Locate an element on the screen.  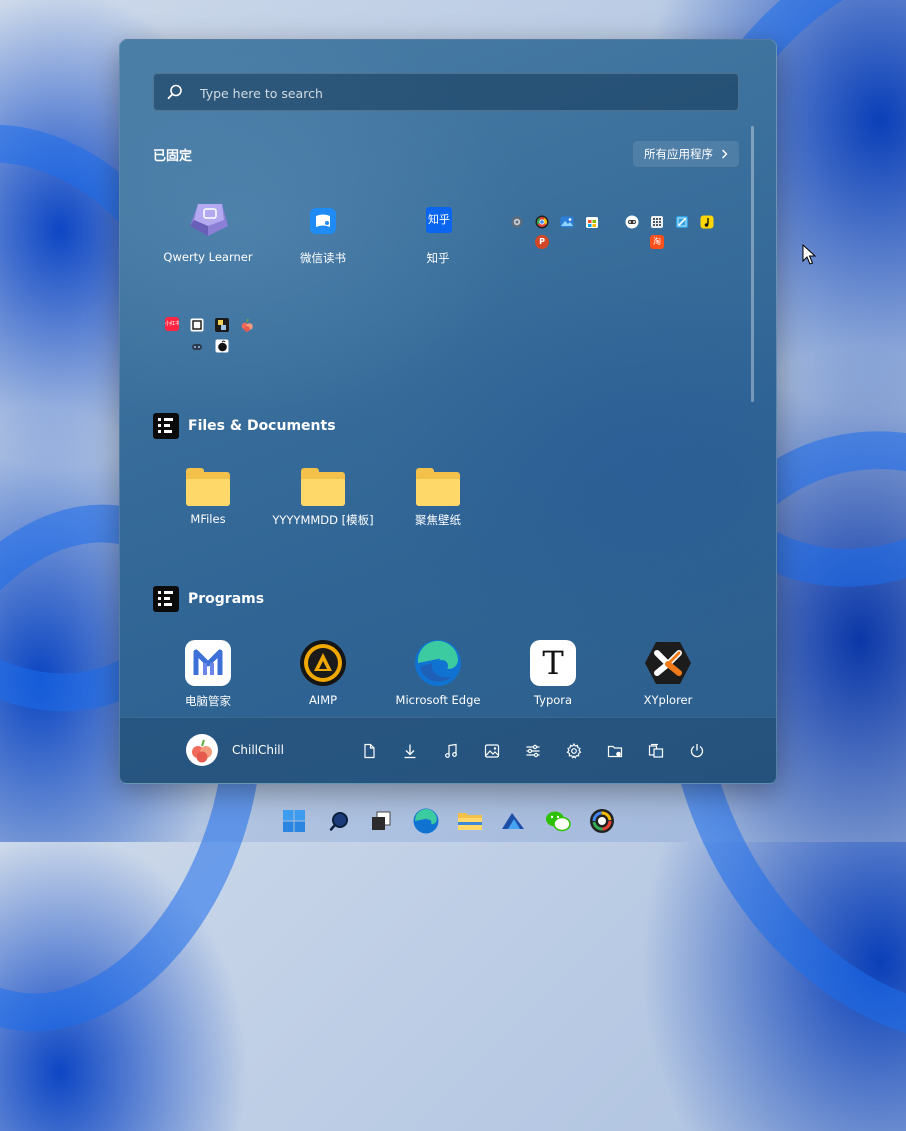
taskbar is located at coordinates (453, 821).